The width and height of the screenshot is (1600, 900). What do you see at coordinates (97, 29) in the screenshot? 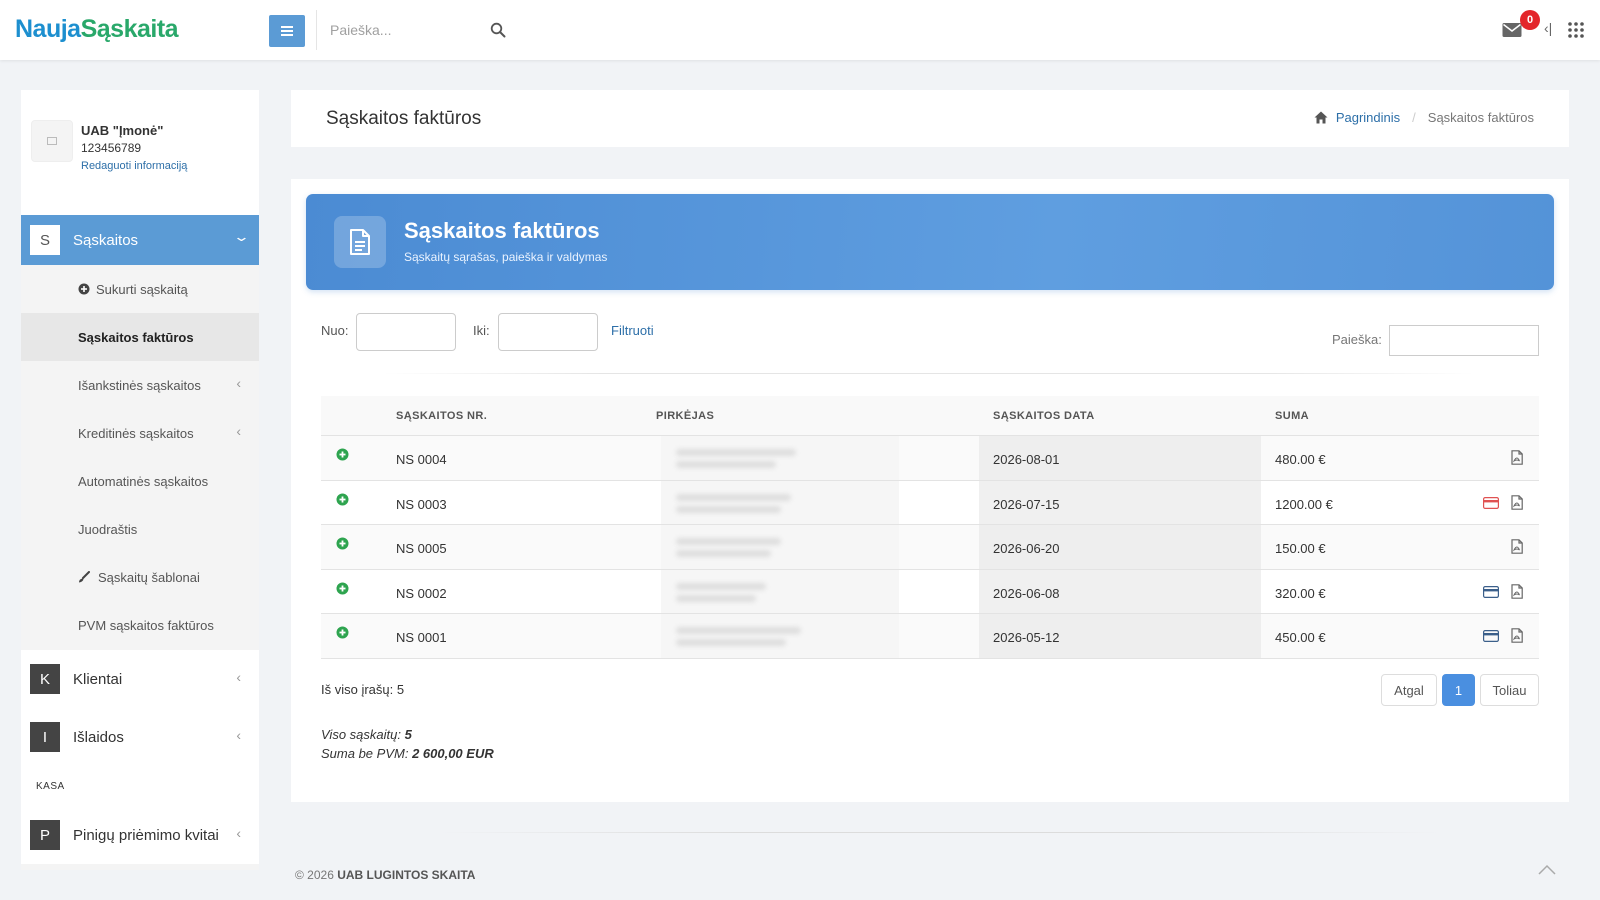
I see `brand-logo: NaujaSąskaita` at bounding box center [97, 29].